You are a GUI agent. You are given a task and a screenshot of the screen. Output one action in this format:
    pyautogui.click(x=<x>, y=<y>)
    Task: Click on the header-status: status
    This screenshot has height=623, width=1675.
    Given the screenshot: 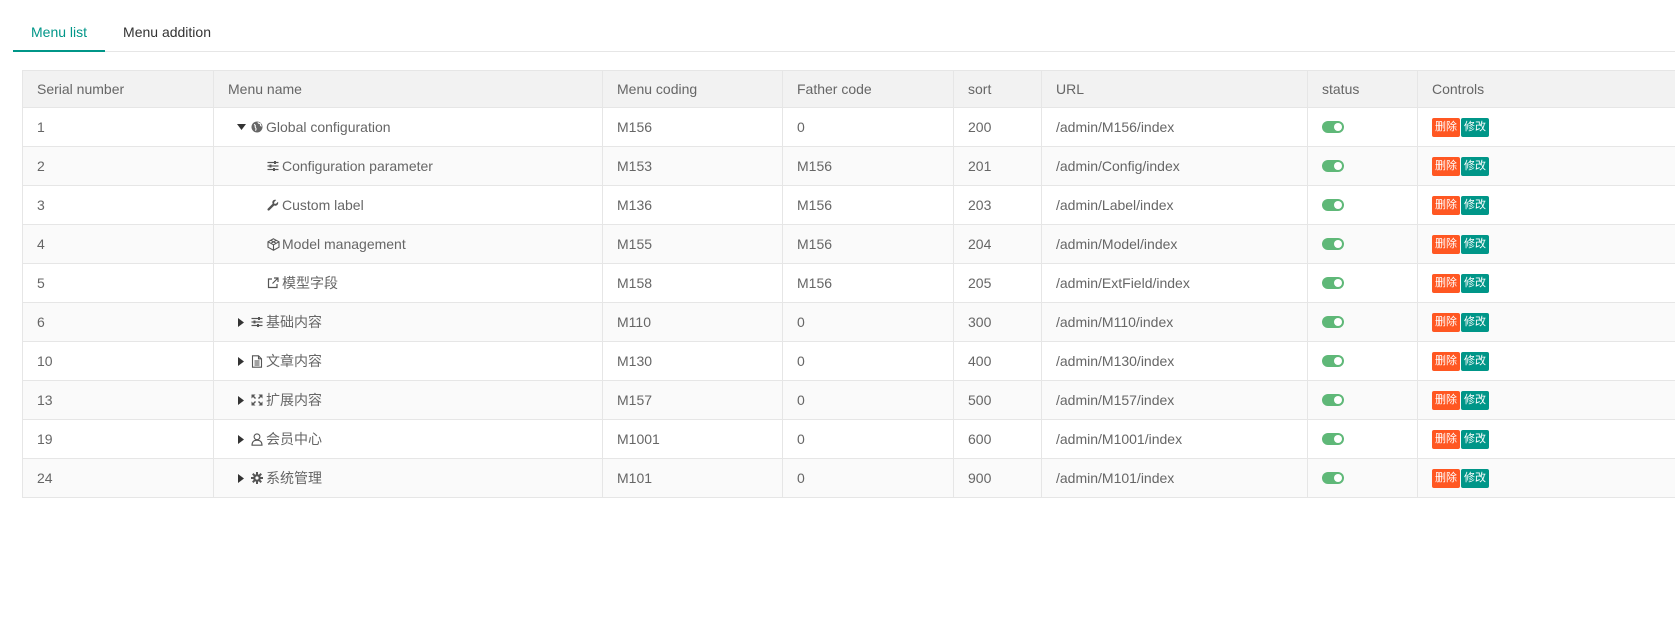 What is the action you would take?
    pyautogui.click(x=1362, y=89)
    